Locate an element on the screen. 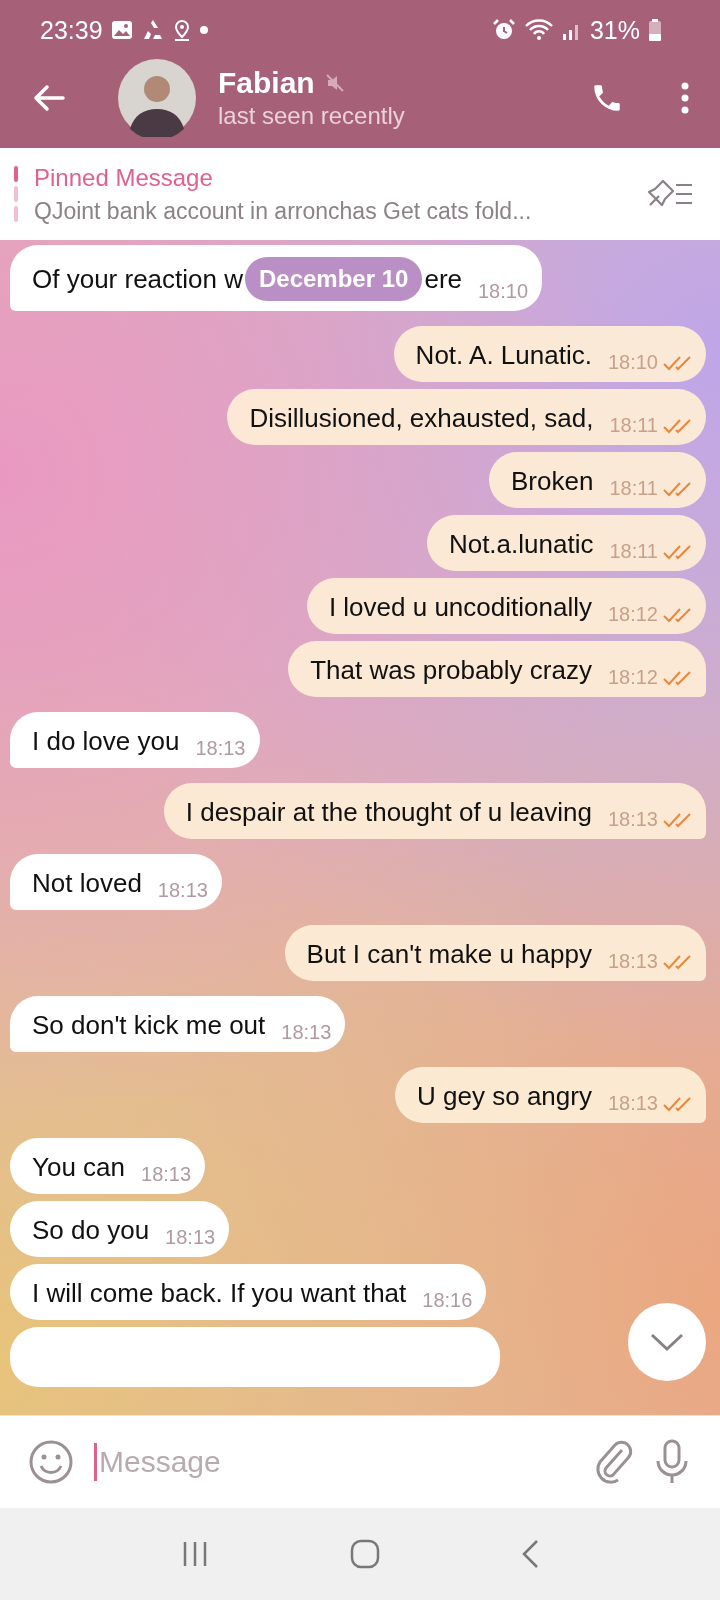 The width and height of the screenshot is (720, 1600). wifi-icon is located at coordinates (538, 30).